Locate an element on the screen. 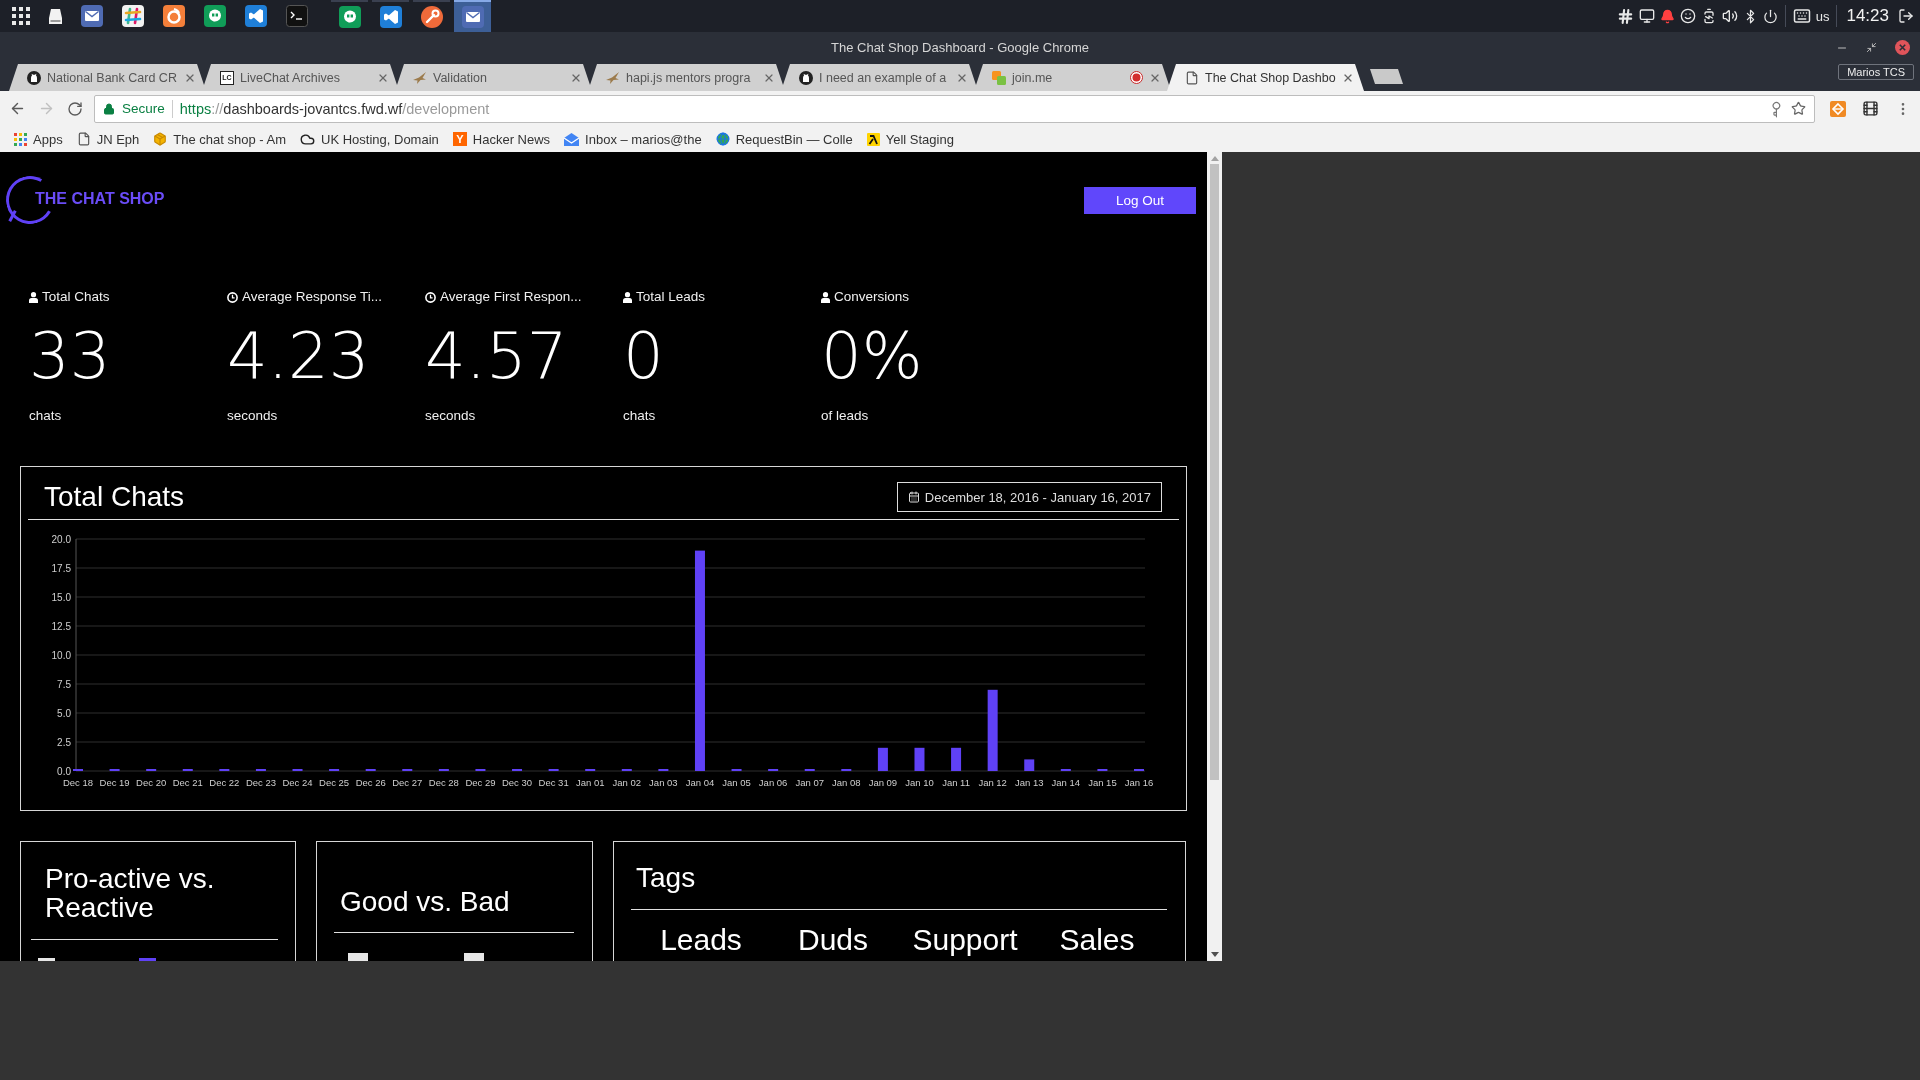  axis-tick-label: Dec 27 is located at coordinates (407, 782).